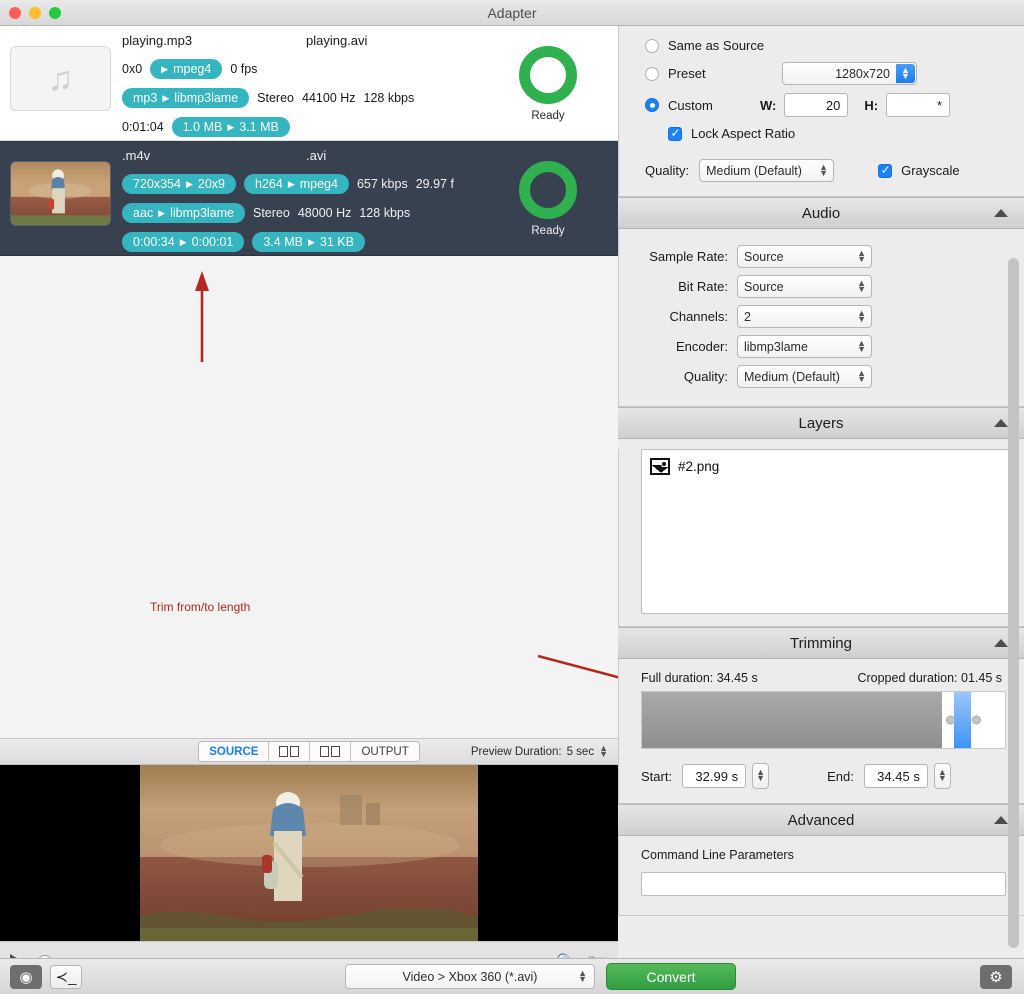 This screenshot has height=994, width=1024. What do you see at coordinates (918, 105) in the screenshot?
I see `height-input: *` at bounding box center [918, 105].